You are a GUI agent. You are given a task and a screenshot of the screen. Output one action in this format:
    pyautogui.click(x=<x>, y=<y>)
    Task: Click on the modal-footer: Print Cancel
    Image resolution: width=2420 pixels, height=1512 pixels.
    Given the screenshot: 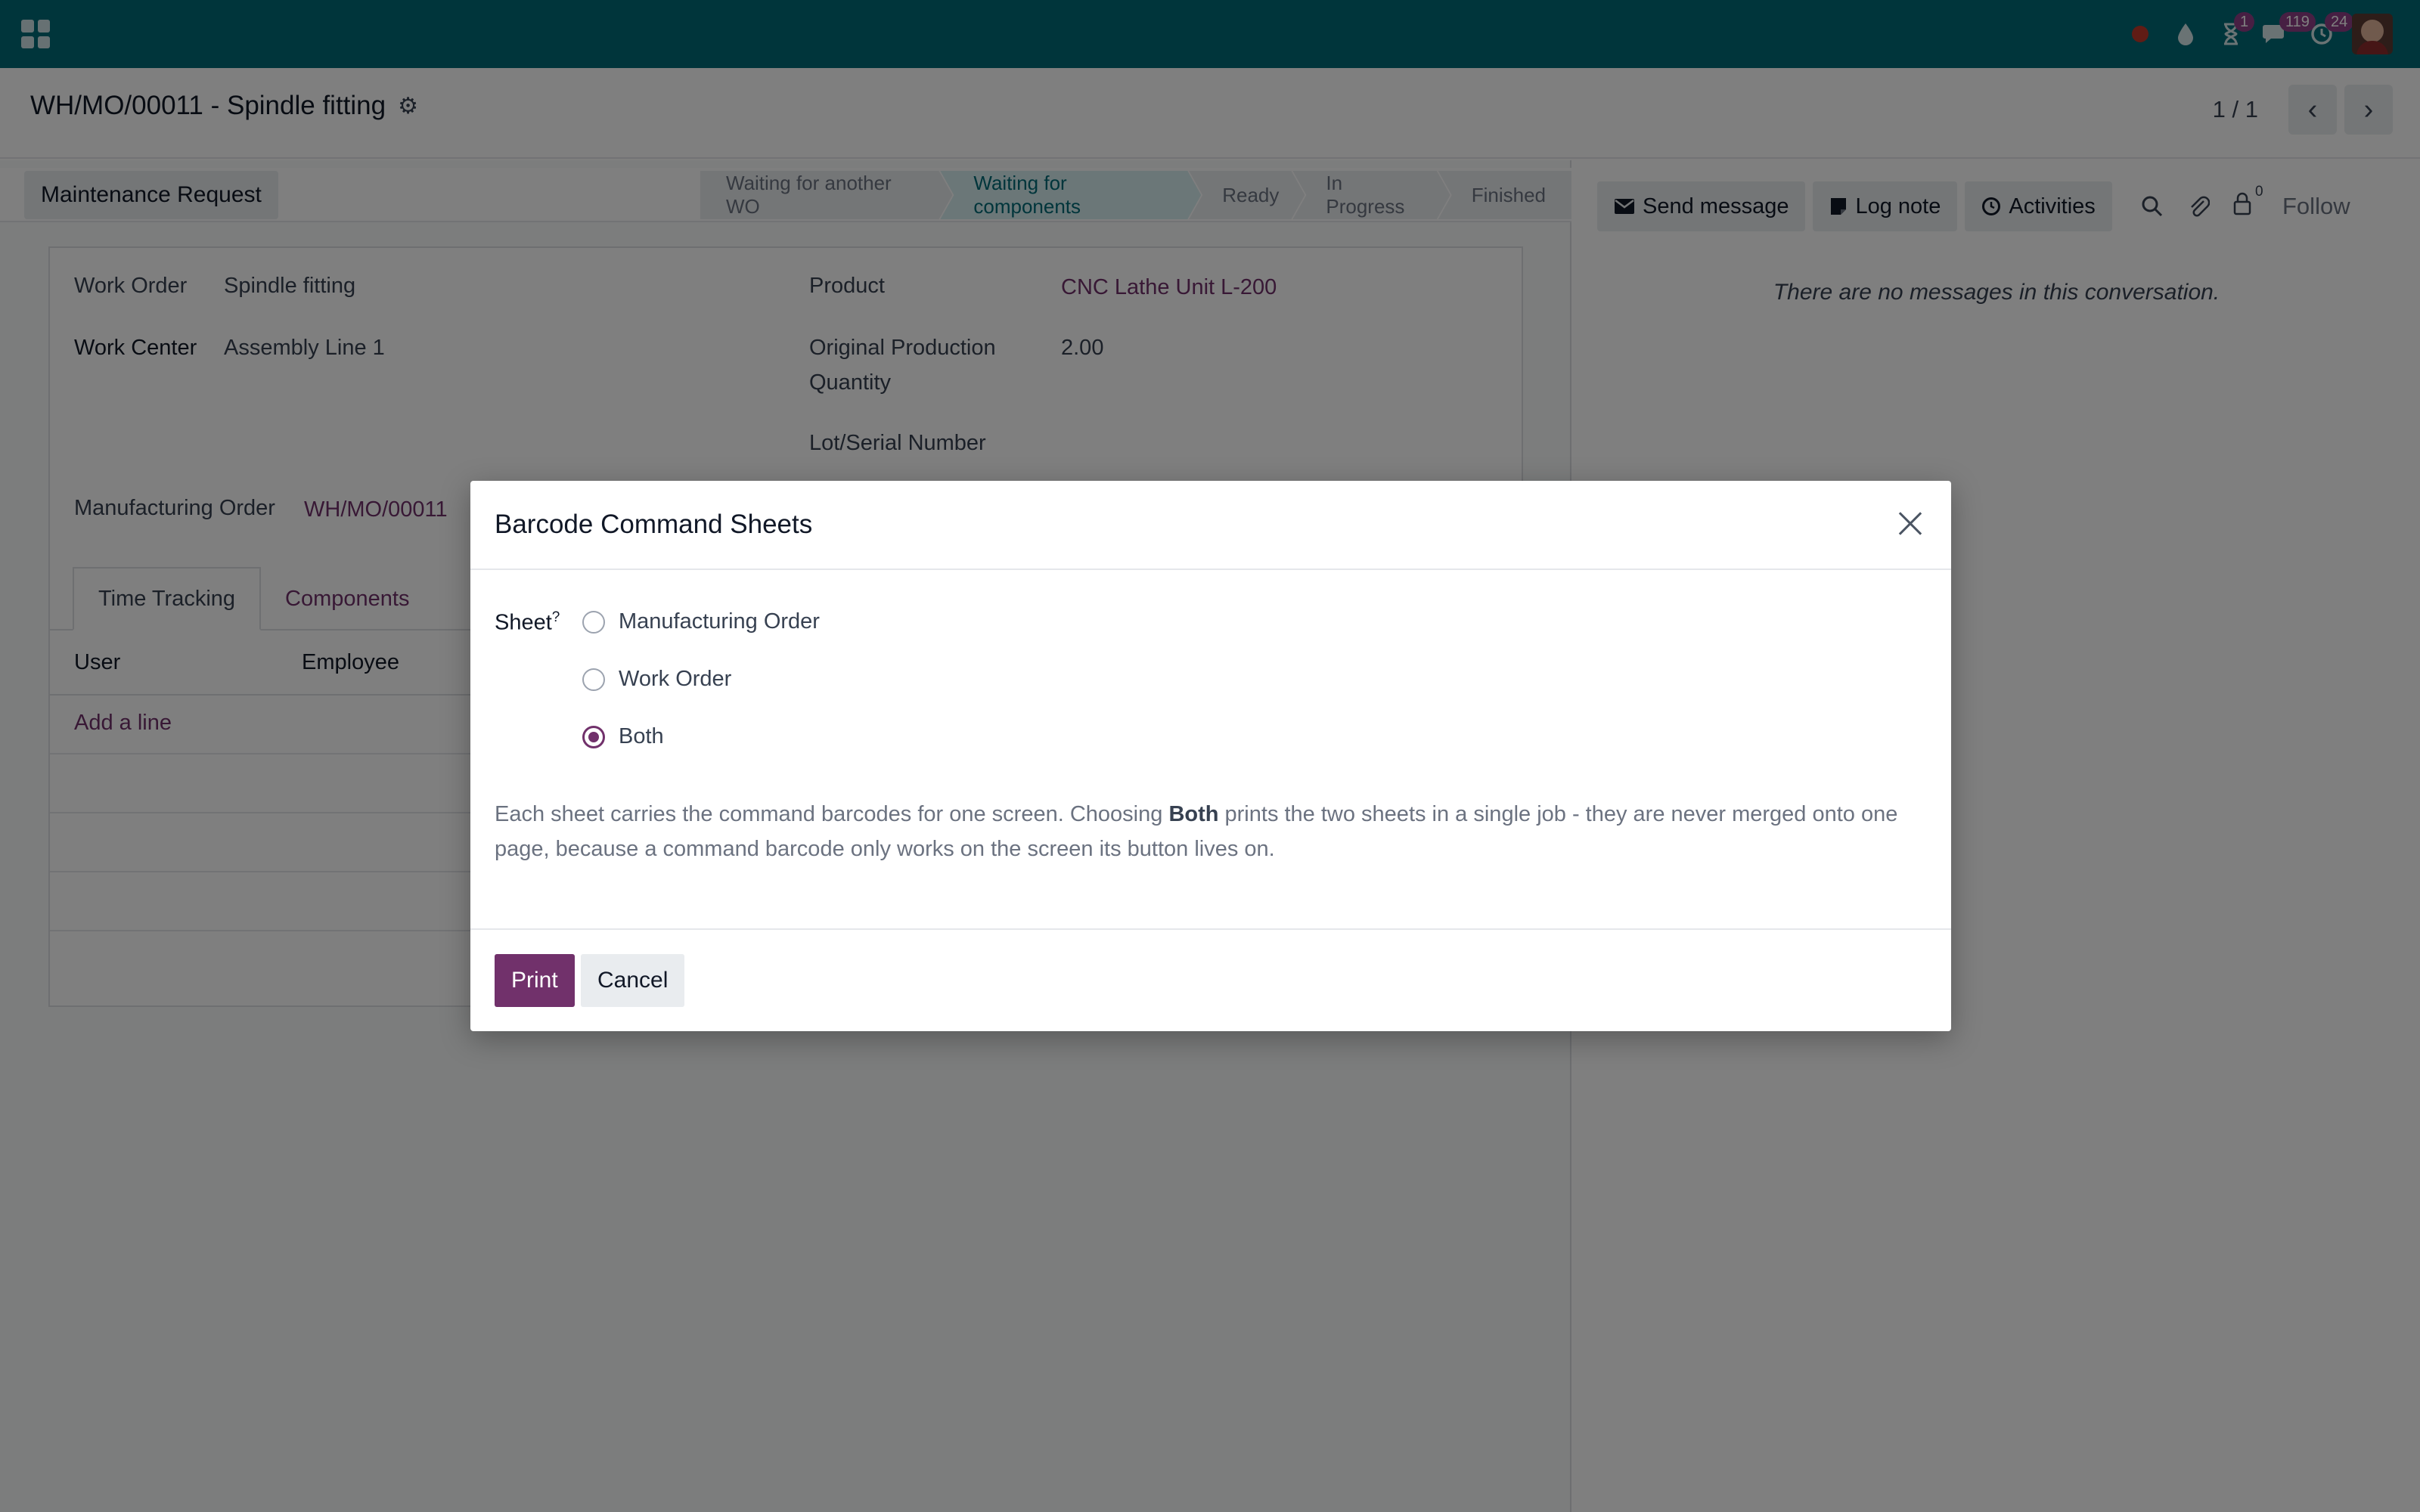 What is the action you would take?
    pyautogui.click(x=1210, y=980)
    